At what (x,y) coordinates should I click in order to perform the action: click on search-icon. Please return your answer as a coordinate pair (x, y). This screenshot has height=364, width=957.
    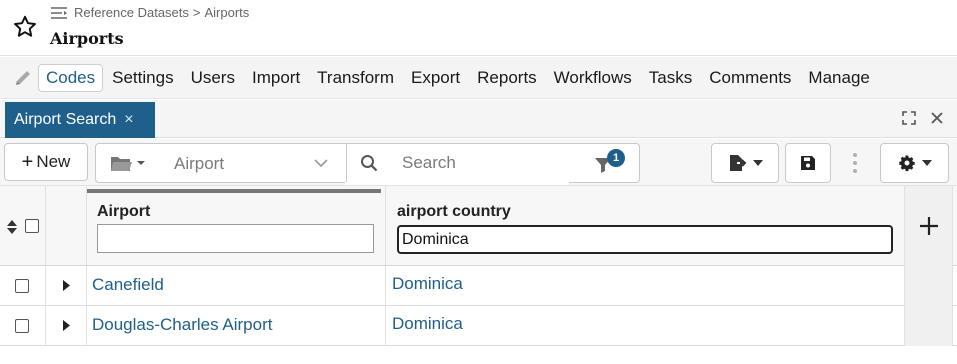
    Looking at the image, I should click on (369, 163).